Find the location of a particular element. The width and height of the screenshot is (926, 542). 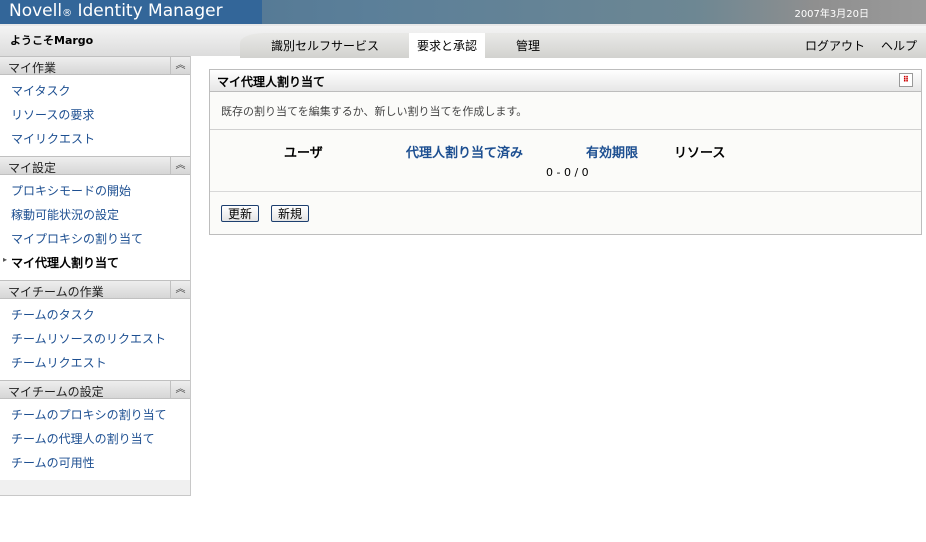

nav-bar: ようこそMargo 識別セルフサービス 要求と承認 管理 ログアウト ヘルプ is located at coordinates (463, 41).